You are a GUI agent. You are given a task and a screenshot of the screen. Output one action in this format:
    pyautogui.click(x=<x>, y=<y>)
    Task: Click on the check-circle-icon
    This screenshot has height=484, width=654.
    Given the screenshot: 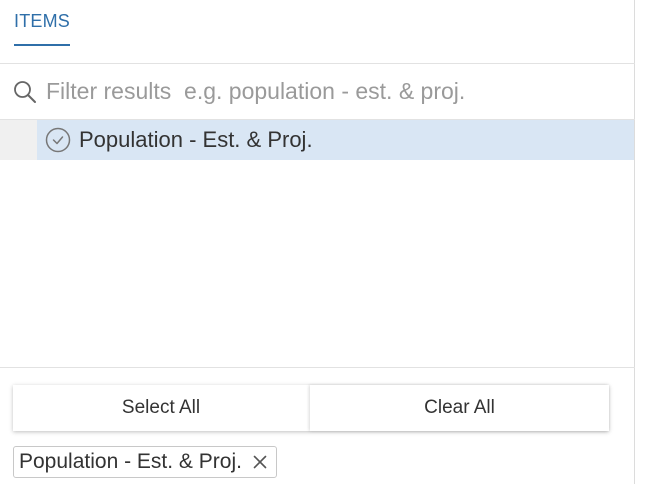 What is the action you would take?
    pyautogui.click(x=58, y=140)
    